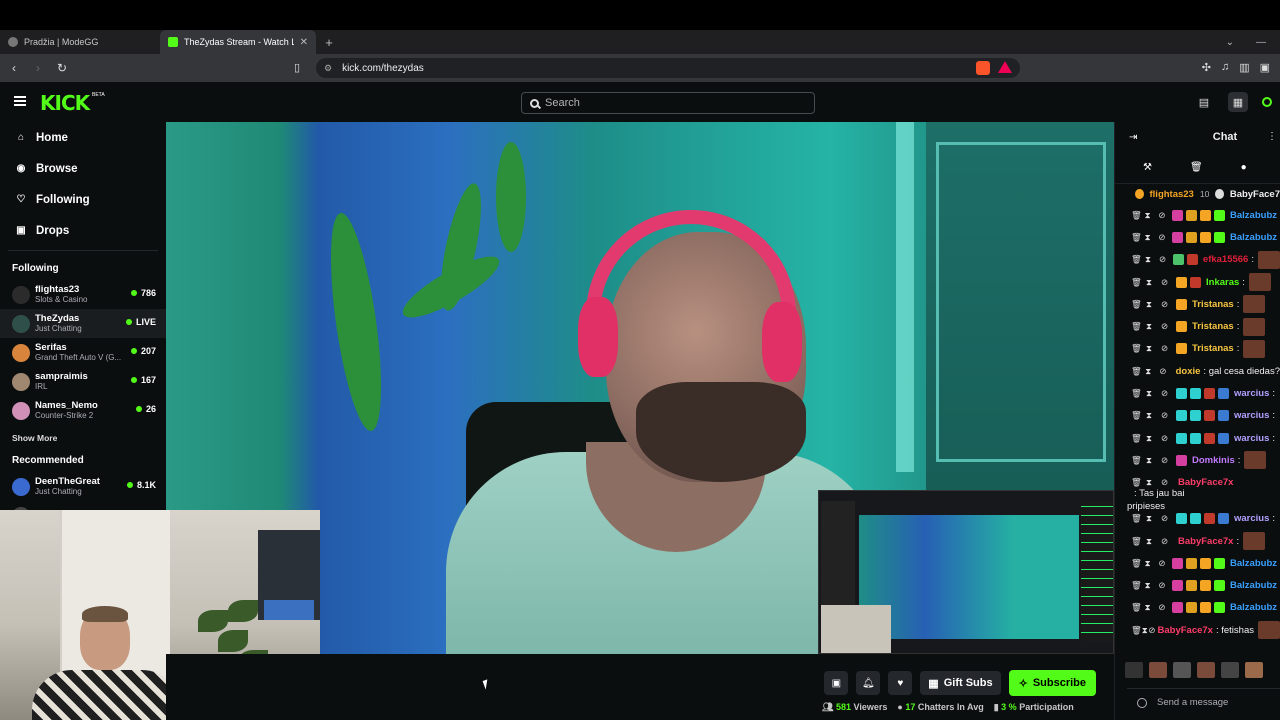 This screenshot has width=1280, height=720. I want to click on sidebar-item-following: ♡ Following, so click(83, 199).